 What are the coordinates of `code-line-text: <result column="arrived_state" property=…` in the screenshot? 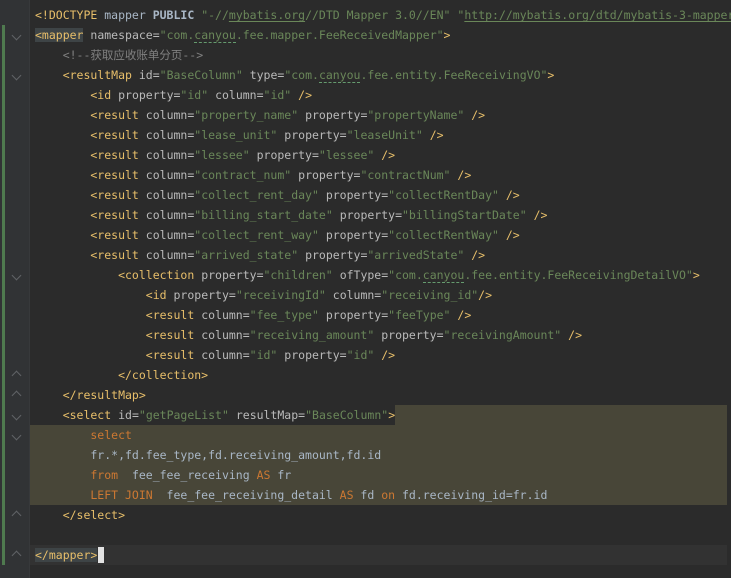 It's located at (260, 255).